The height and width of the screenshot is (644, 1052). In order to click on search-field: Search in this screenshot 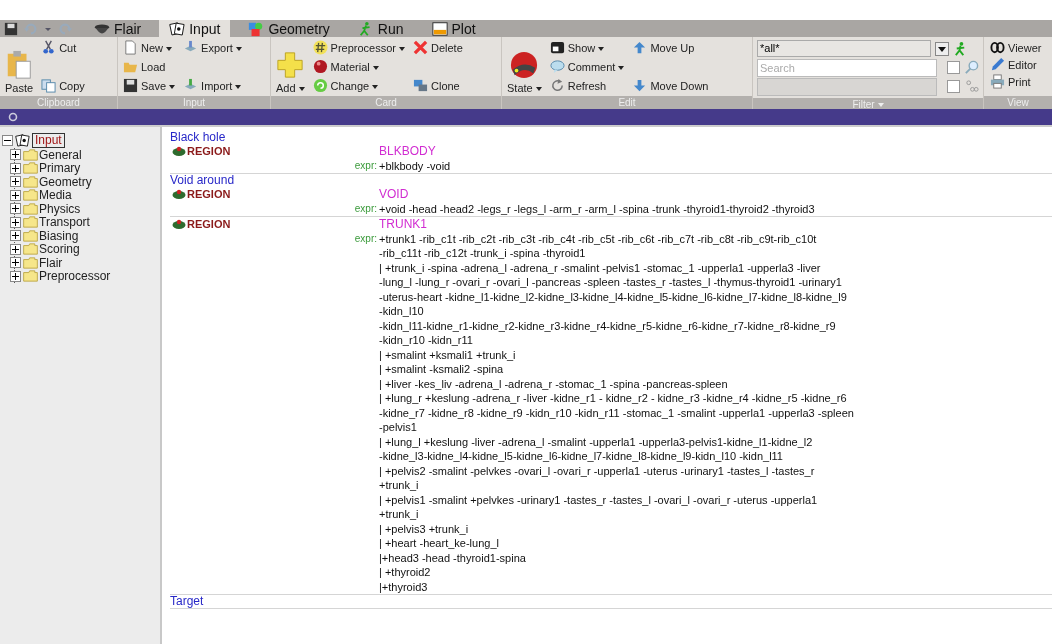, I will do `click(847, 67)`.